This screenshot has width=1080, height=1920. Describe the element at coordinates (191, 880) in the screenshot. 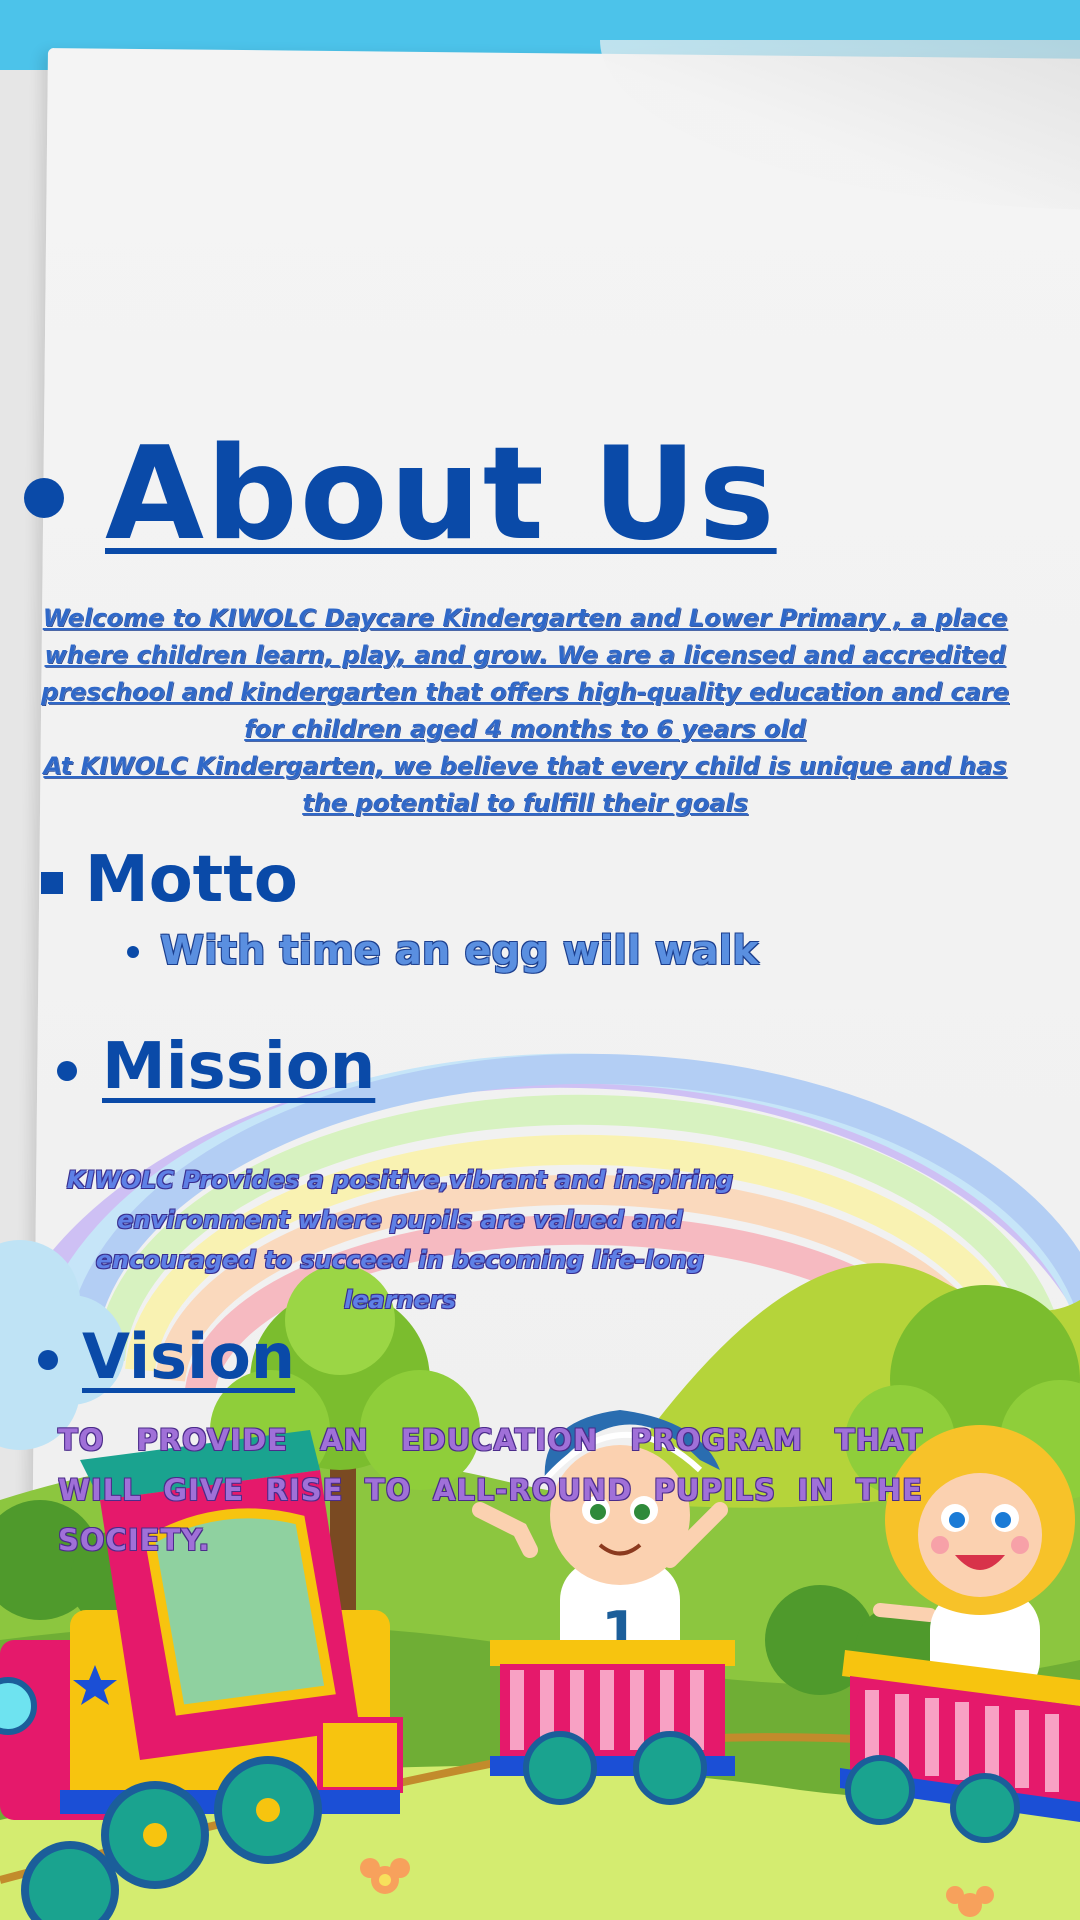

I see `motto-heading: Motto` at that location.